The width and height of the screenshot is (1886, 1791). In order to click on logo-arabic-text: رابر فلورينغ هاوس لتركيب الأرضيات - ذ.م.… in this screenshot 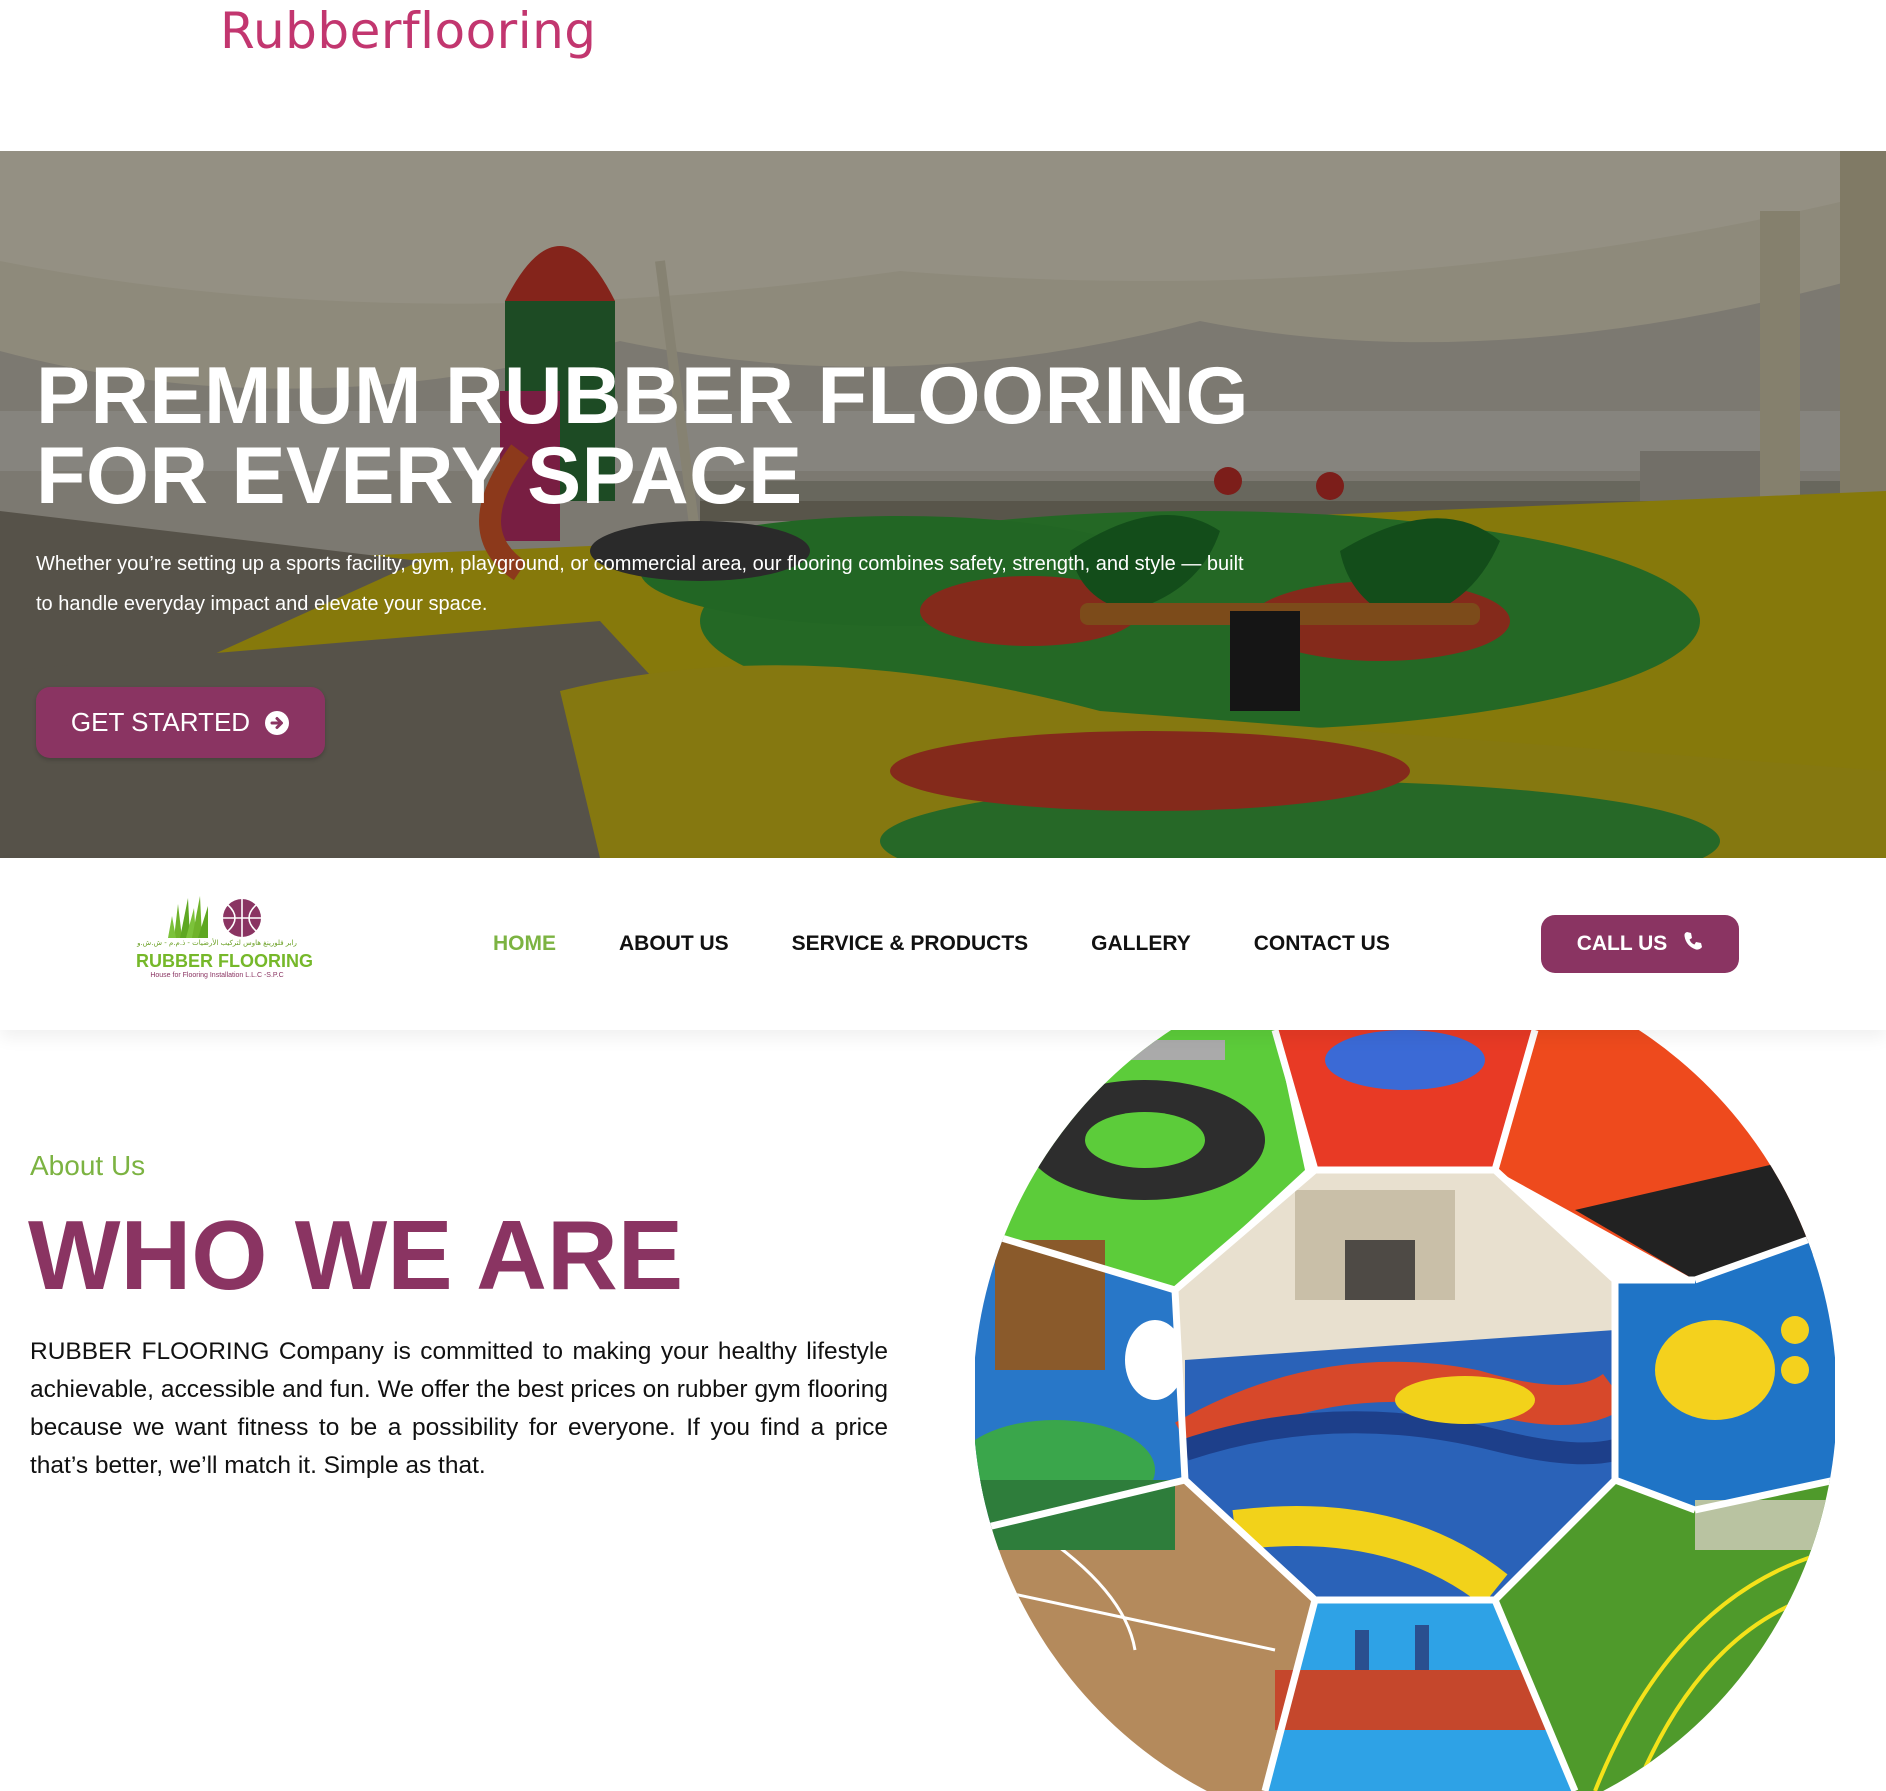, I will do `click(217, 943)`.